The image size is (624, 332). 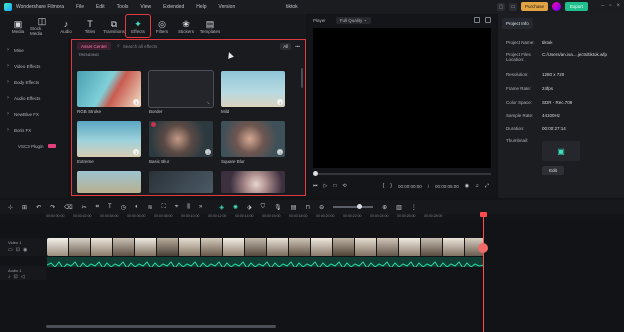 What do you see at coordinates (109, 92) in the screenshot?
I see `effect-card: ↓ RGB Stroke` at bounding box center [109, 92].